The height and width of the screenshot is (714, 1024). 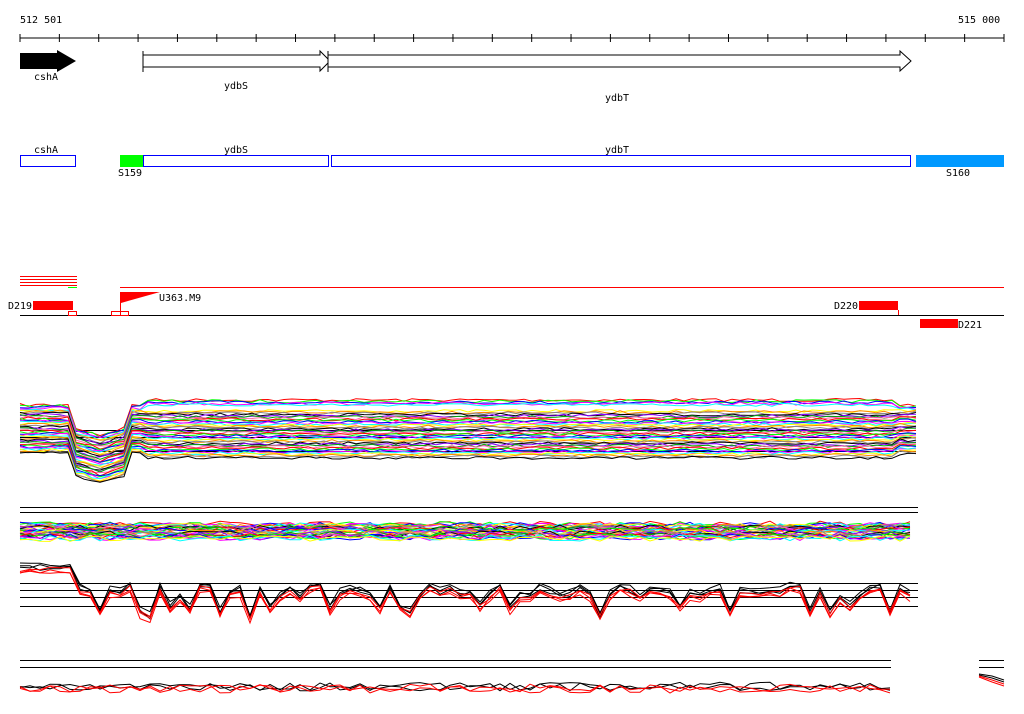 What do you see at coordinates (48, 161) in the screenshot?
I see `gene-box-cshA` at bounding box center [48, 161].